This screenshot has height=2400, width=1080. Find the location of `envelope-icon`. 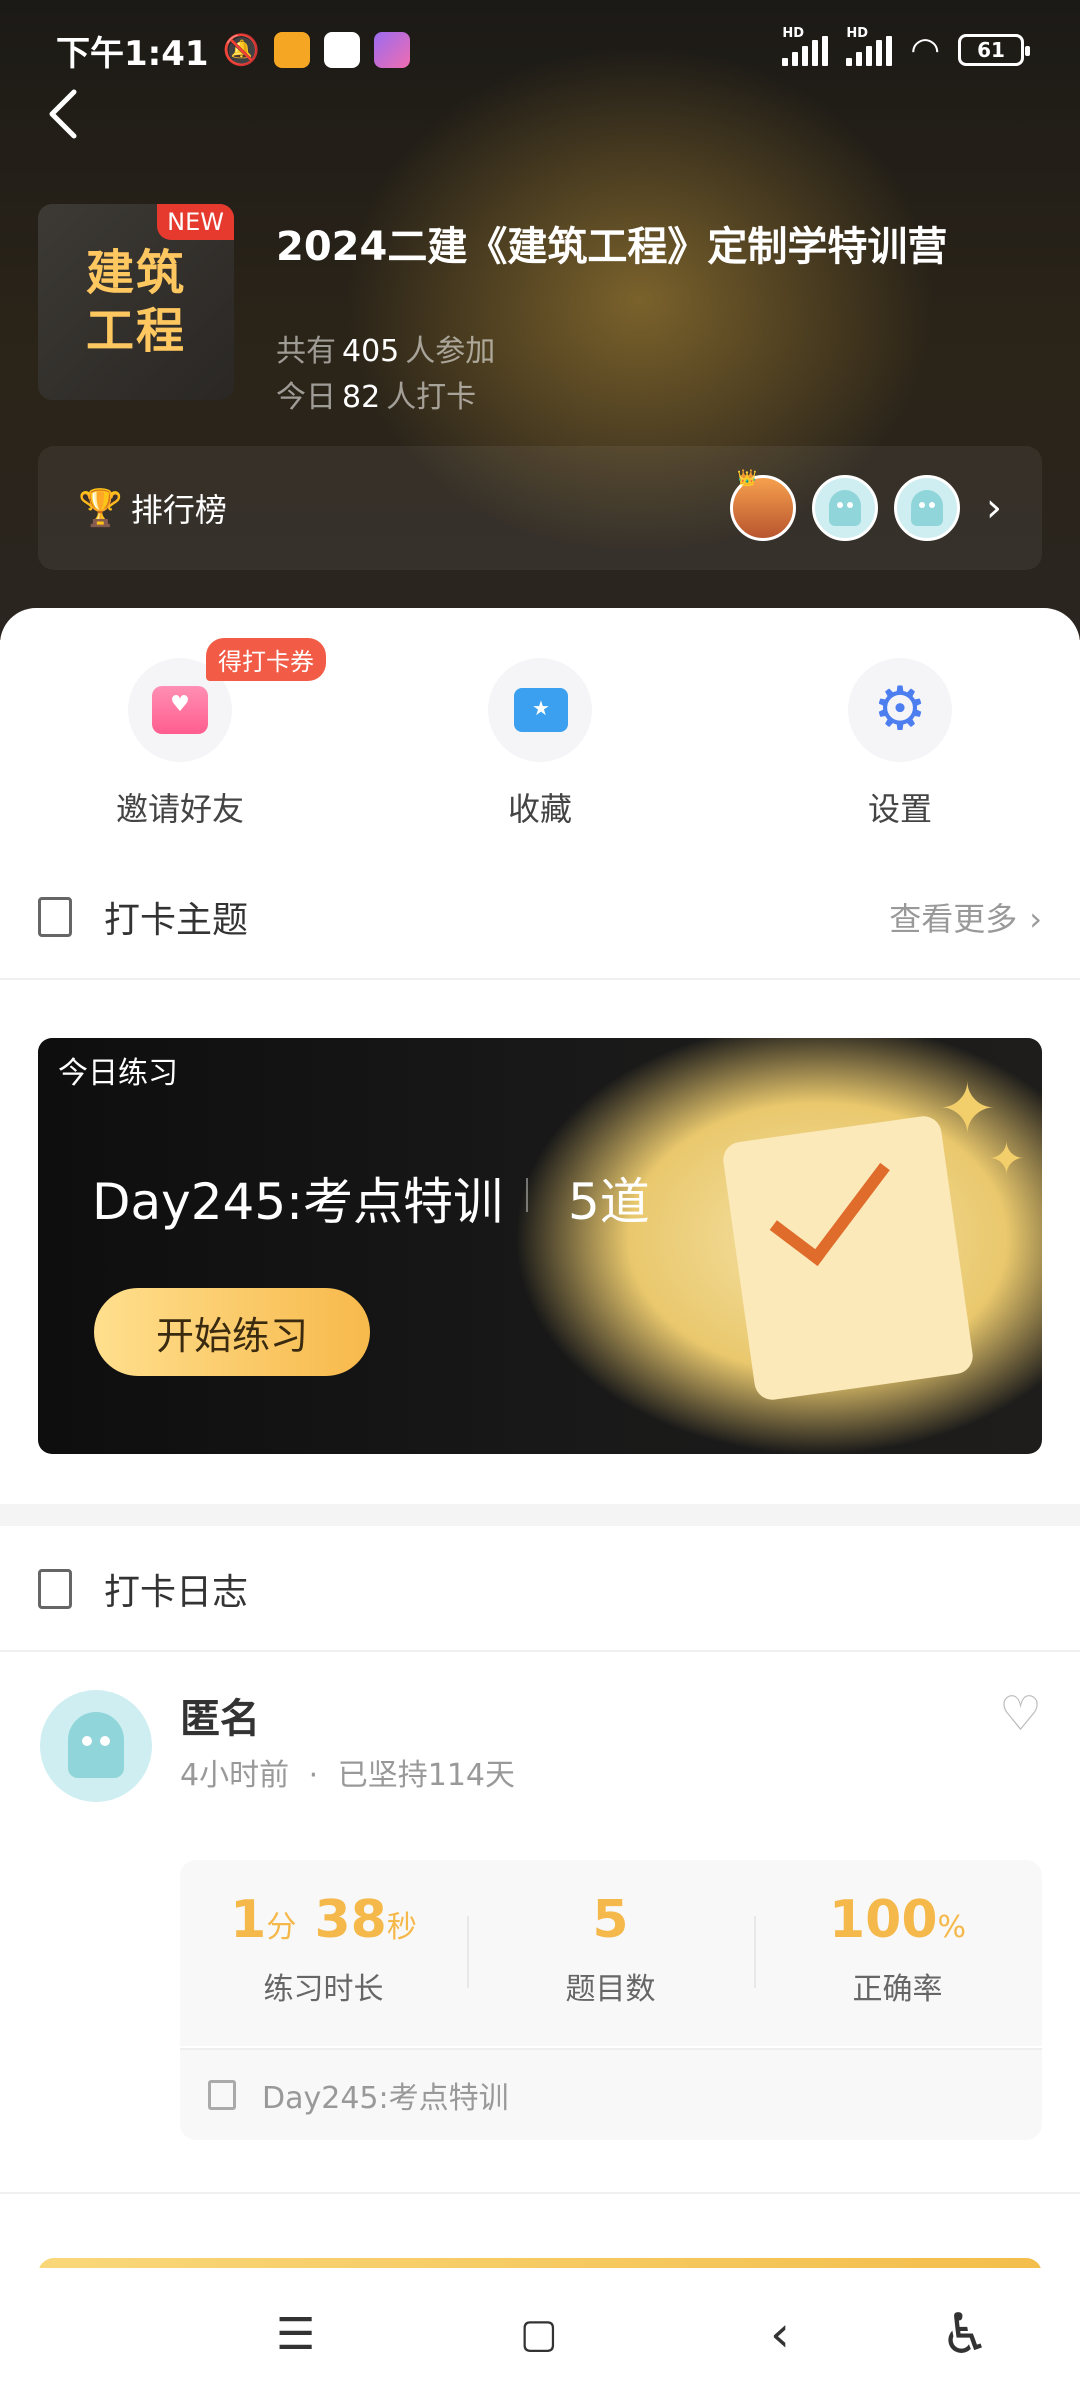

envelope-icon is located at coordinates (180, 710).